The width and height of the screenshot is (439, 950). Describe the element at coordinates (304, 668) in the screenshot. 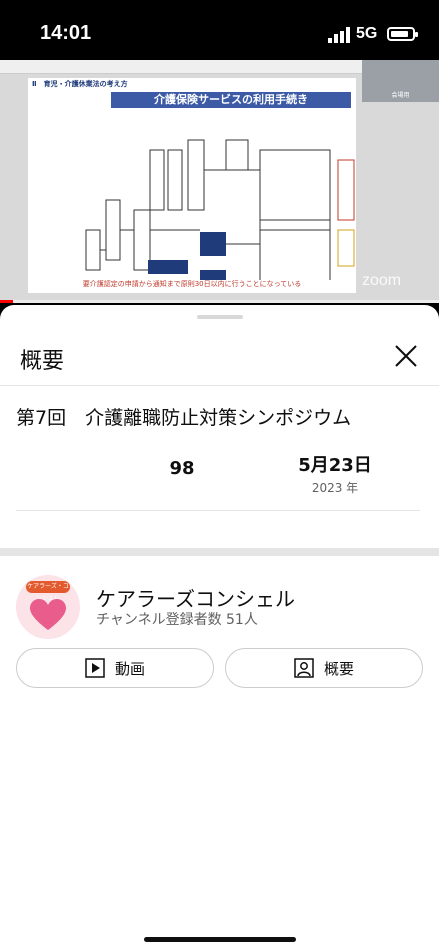

I see `person-icon` at that location.